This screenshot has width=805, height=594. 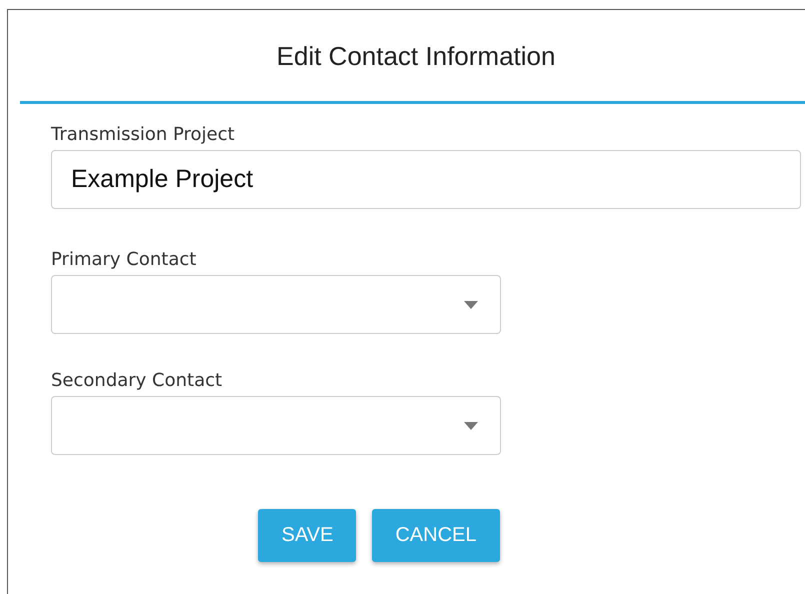 What do you see at coordinates (307, 535) in the screenshot?
I see `save-button: SAVE` at bounding box center [307, 535].